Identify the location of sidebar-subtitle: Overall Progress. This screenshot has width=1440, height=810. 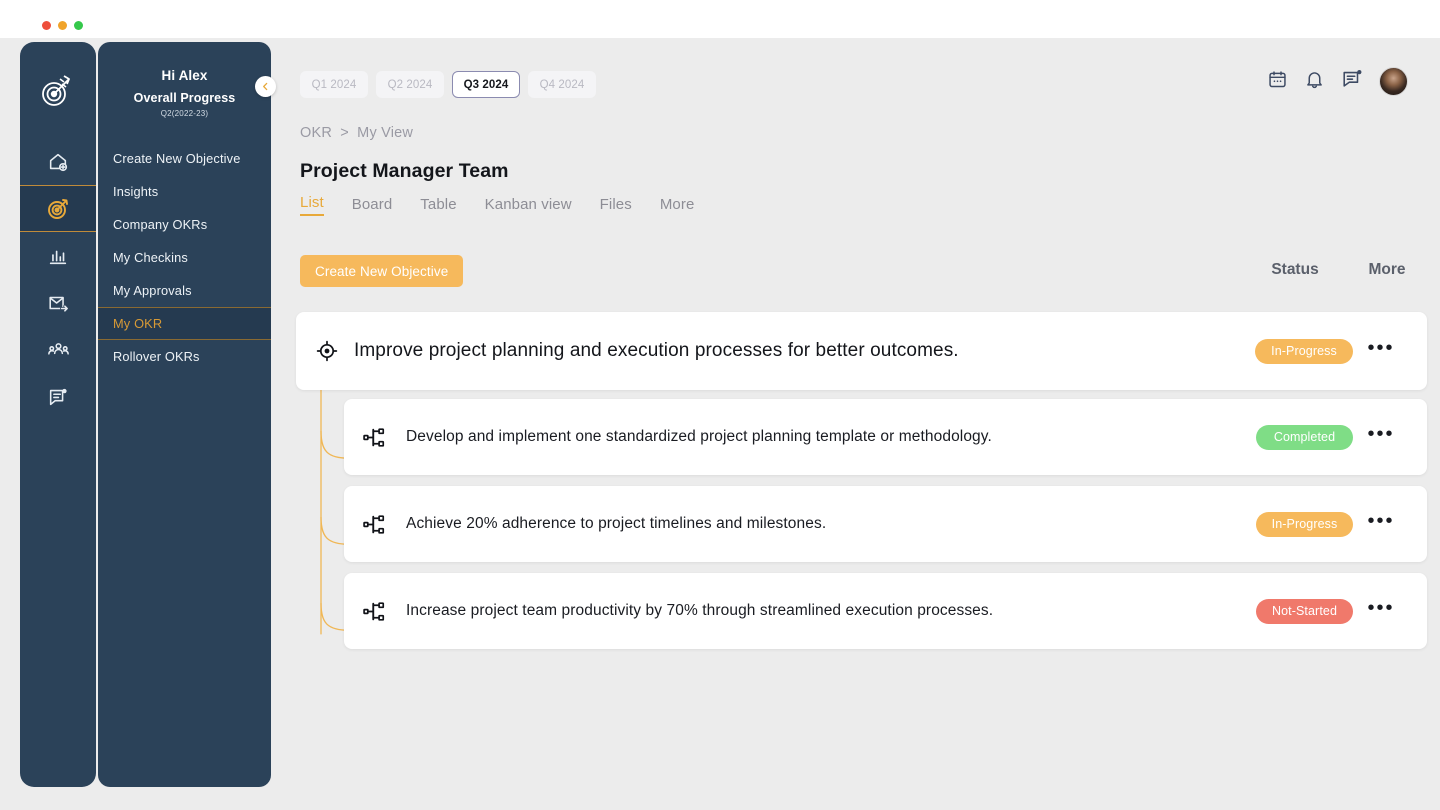
(184, 98).